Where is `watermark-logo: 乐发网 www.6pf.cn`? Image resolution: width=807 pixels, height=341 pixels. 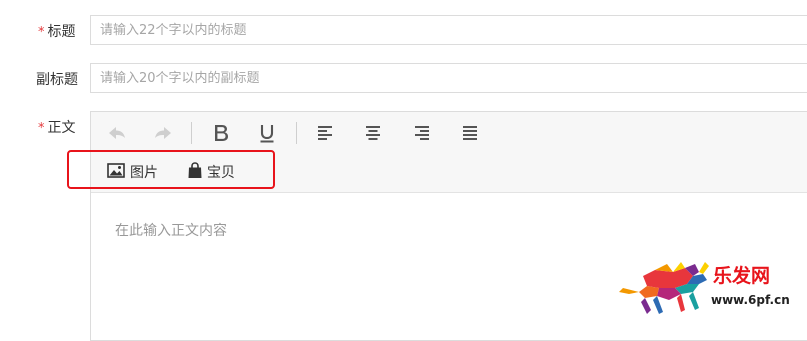 watermark-logo: 乐发网 www.6pf.cn is located at coordinates (710, 289).